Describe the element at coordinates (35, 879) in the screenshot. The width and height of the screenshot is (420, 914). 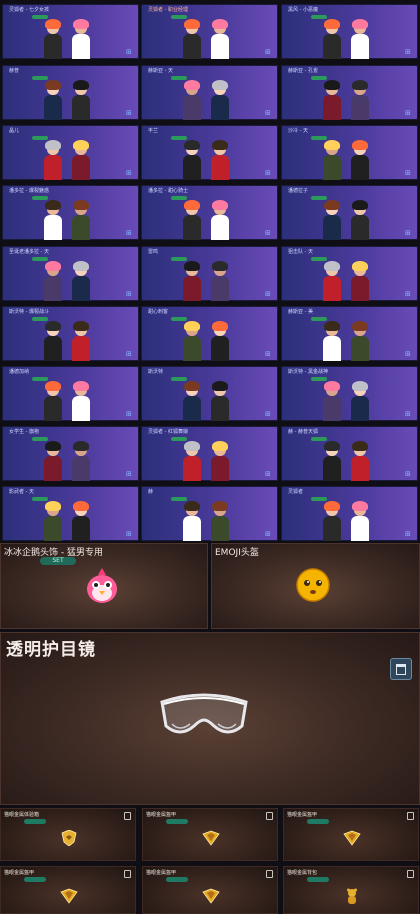
I see `set-badge` at that location.